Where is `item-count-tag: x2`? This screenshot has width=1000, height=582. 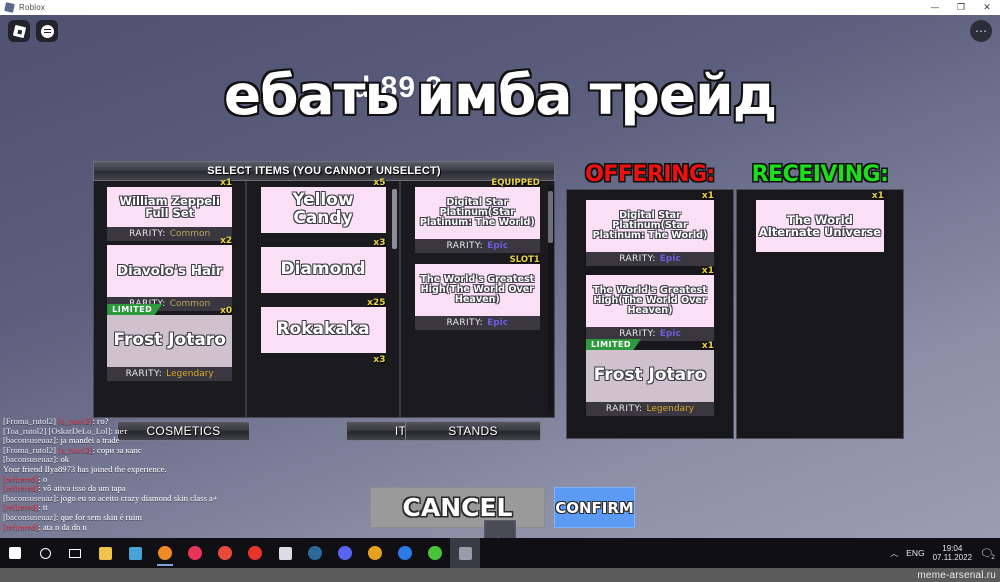 item-count-tag: x2 is located at coordinates (226, 241).